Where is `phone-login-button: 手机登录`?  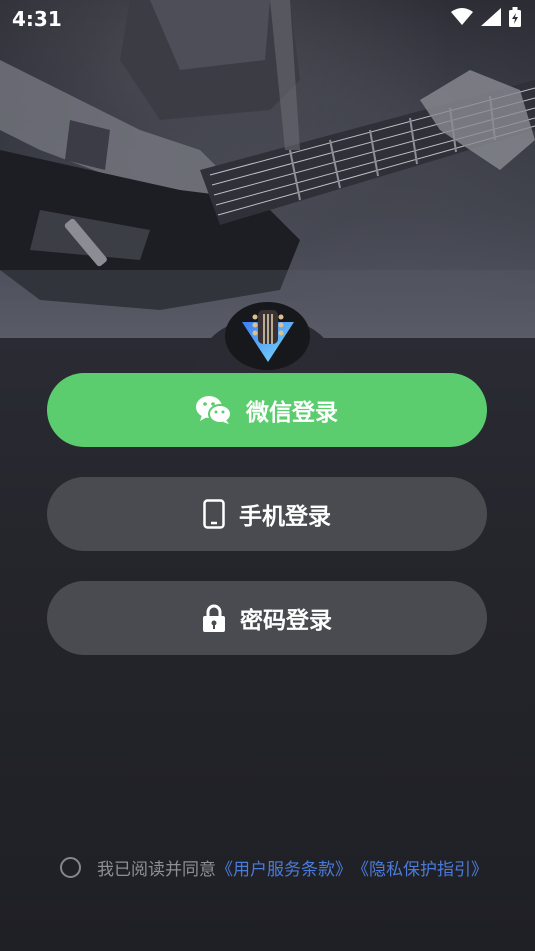
phone-login-button: 手机登录 is located at coordinates (267, 514).